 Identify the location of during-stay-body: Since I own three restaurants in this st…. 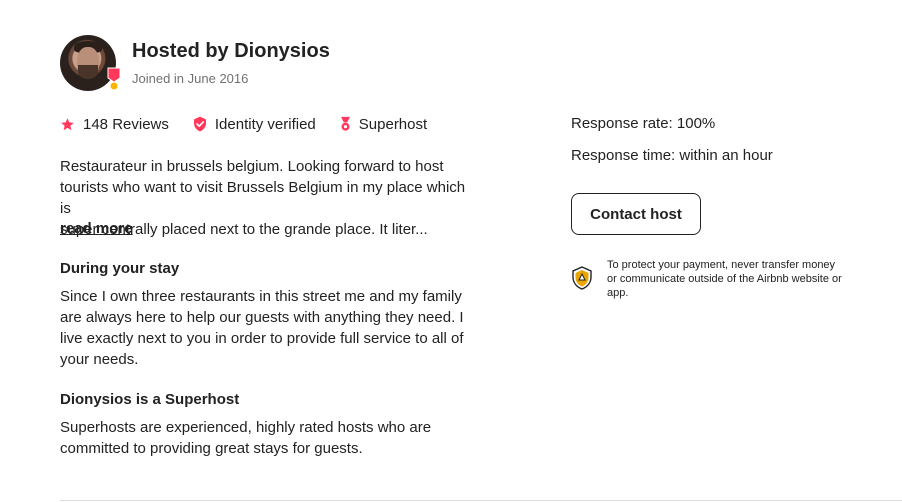
(262, 328).